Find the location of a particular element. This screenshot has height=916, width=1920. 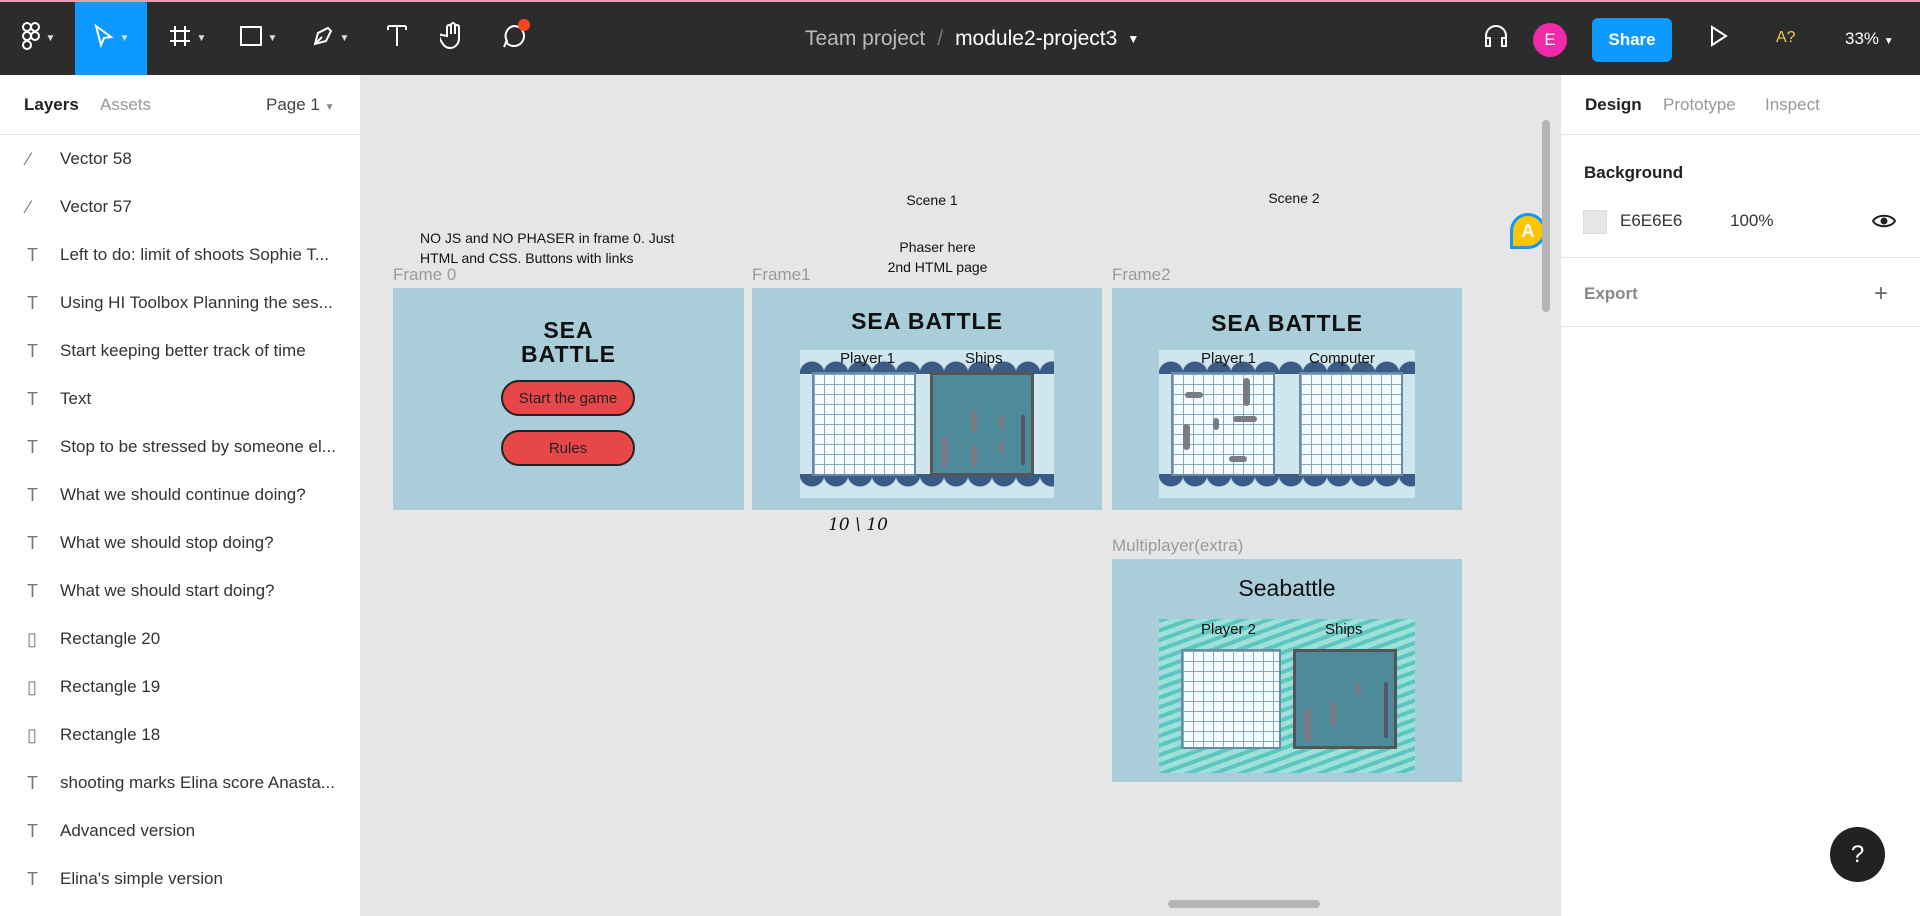

layer-name: Rectangle 18 is located at coordinates (110, 734).